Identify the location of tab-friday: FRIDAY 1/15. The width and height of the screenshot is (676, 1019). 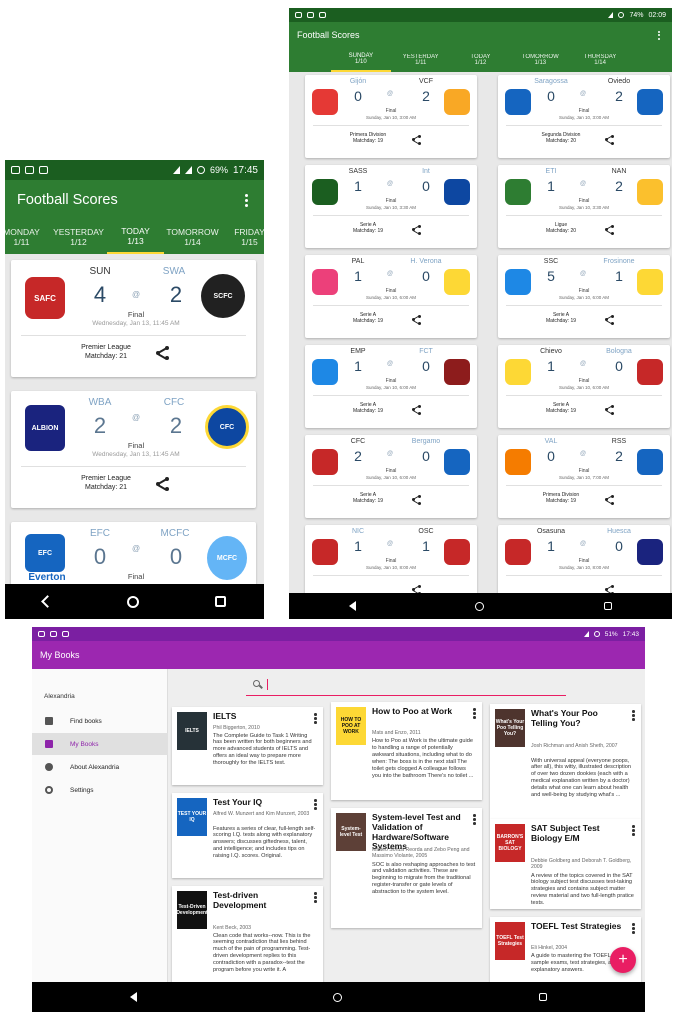
(242, 237).